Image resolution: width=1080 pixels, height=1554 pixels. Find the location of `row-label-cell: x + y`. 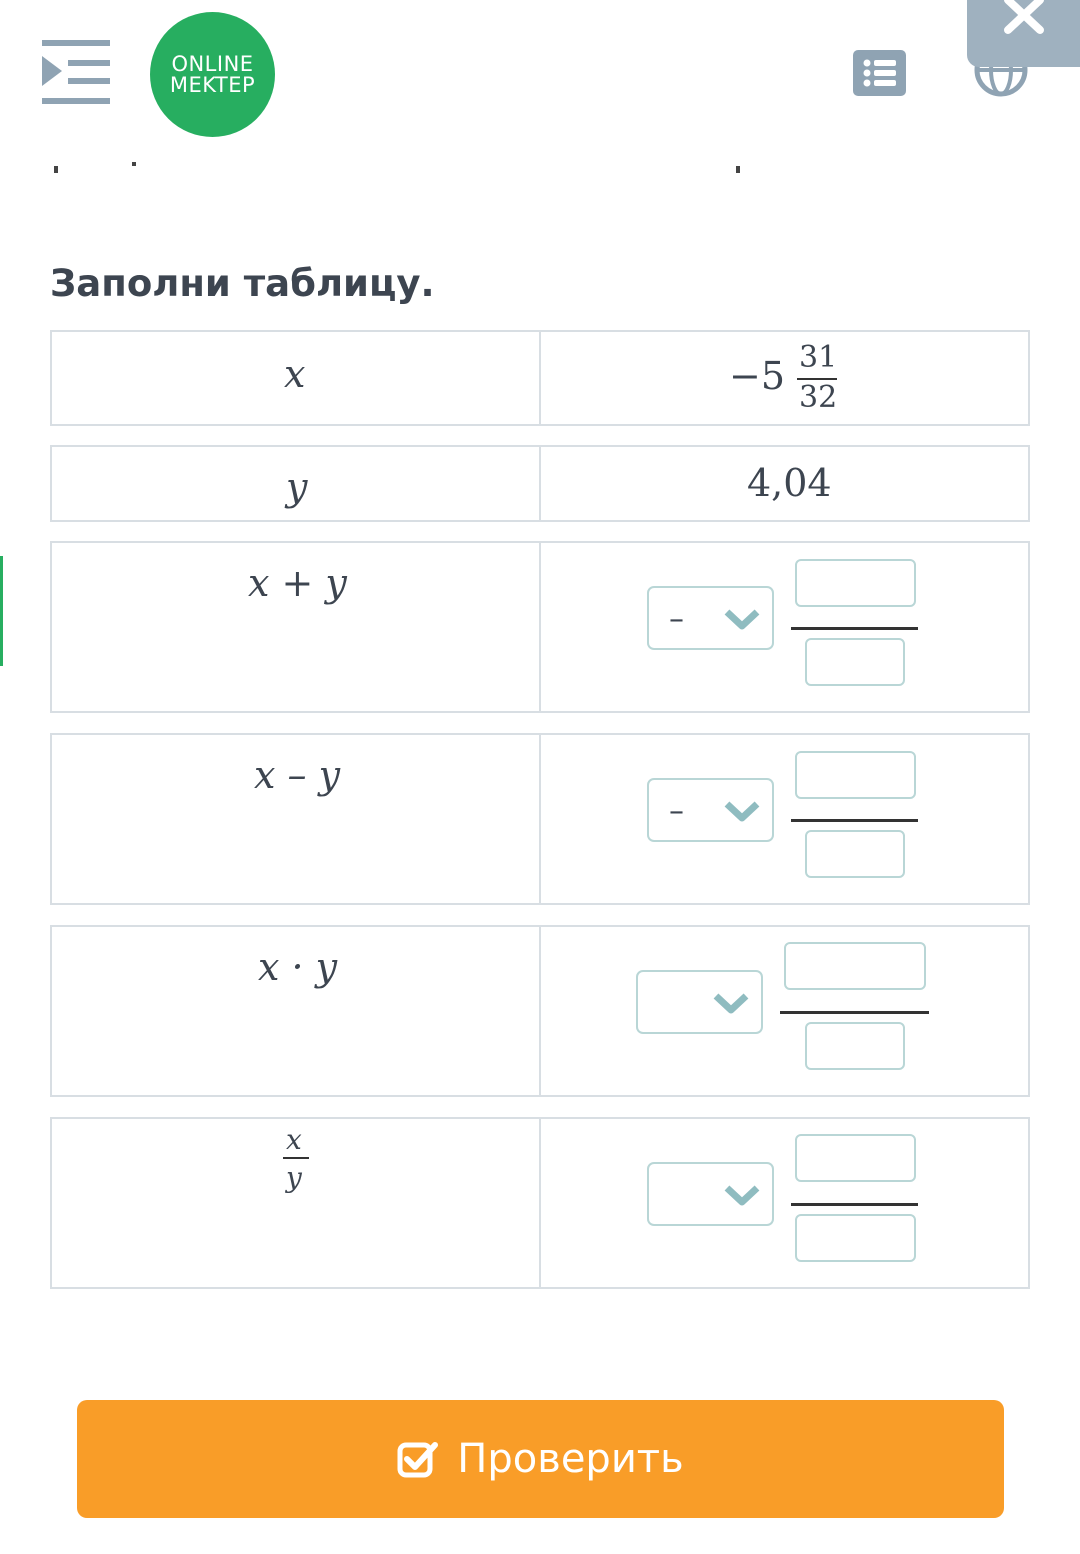

row-label-cell: x + y is located at coordinates (296, 627).